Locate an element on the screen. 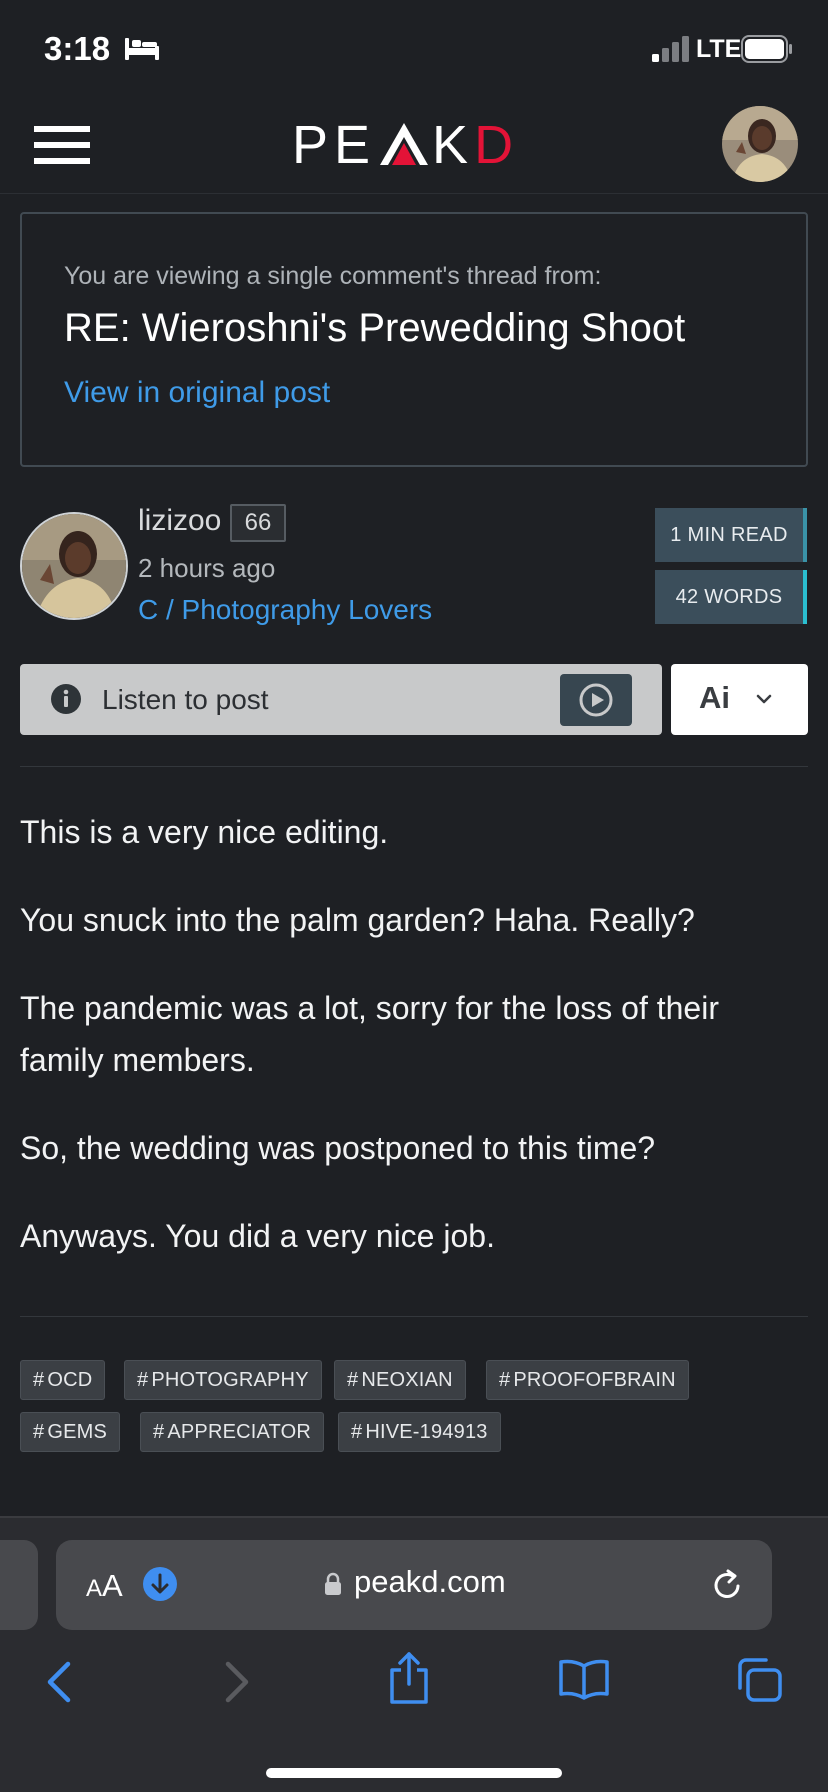 Image resolution: width=828 pixels, height=1792 pixels. tag-appreciator: # APPRECIATOR is located at coordinates (232, 1432).